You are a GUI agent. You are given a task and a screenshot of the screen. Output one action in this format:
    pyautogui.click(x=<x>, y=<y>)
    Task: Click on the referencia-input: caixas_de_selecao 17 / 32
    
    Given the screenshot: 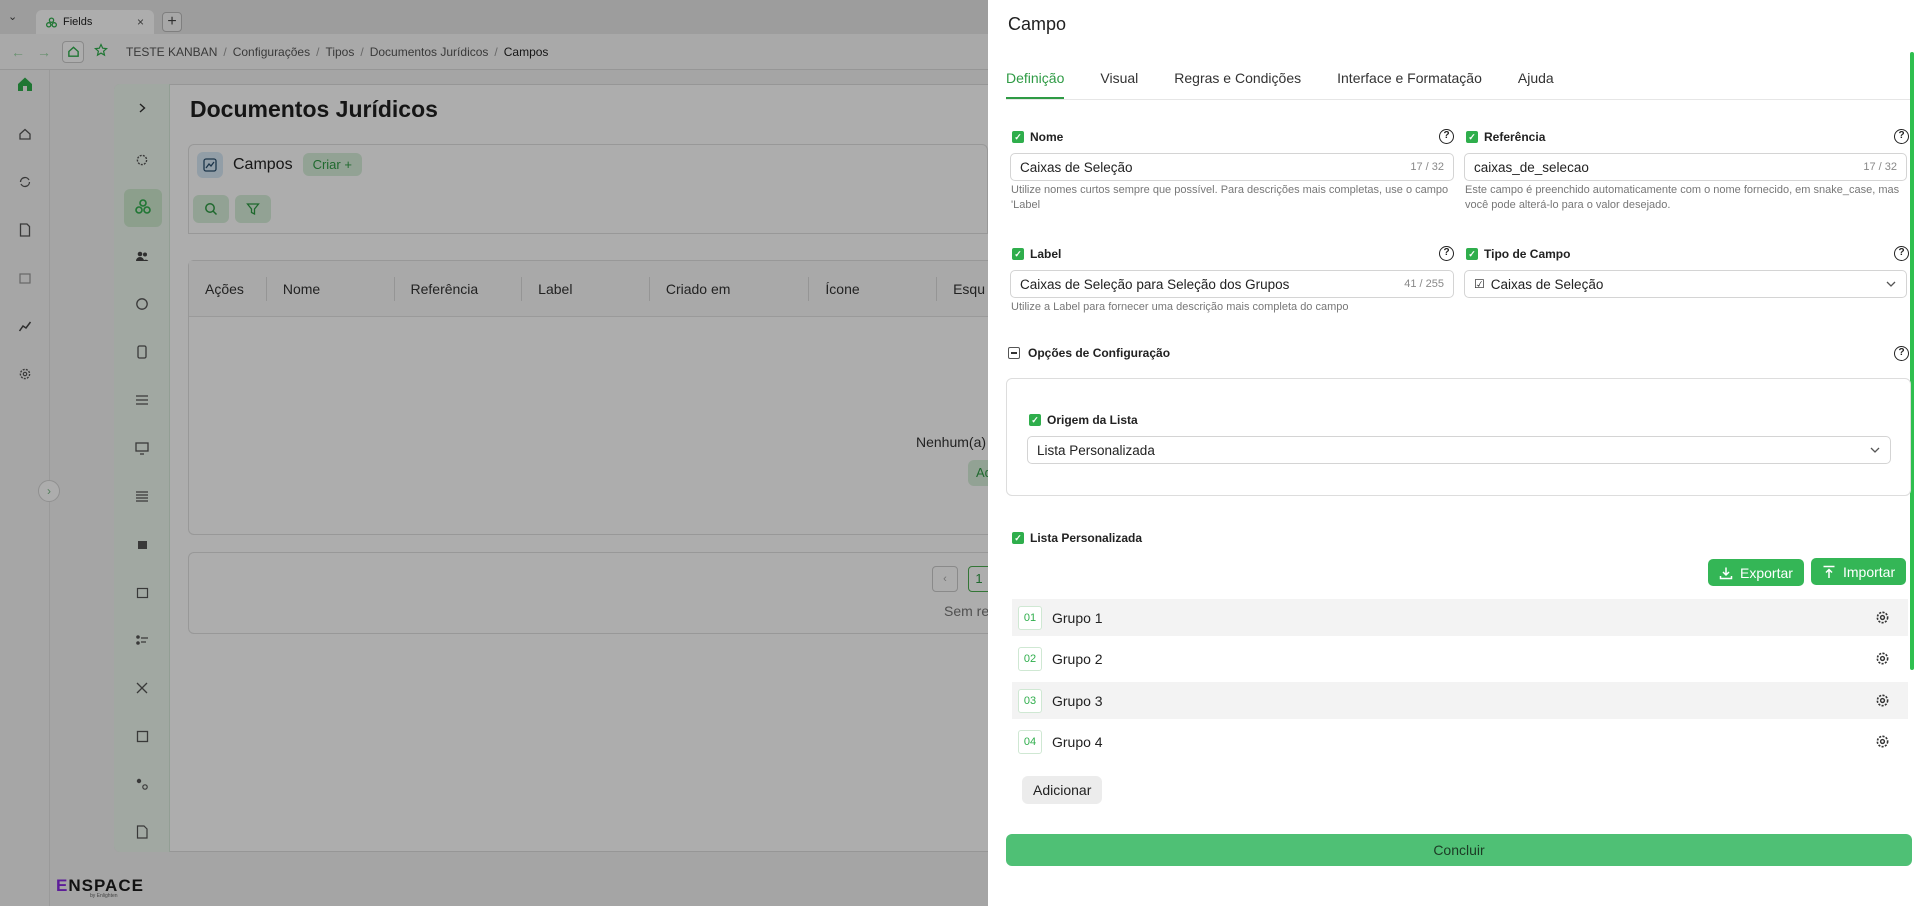 What is the action you would take?
    pyautogui.click(x=1685, y=167)
    